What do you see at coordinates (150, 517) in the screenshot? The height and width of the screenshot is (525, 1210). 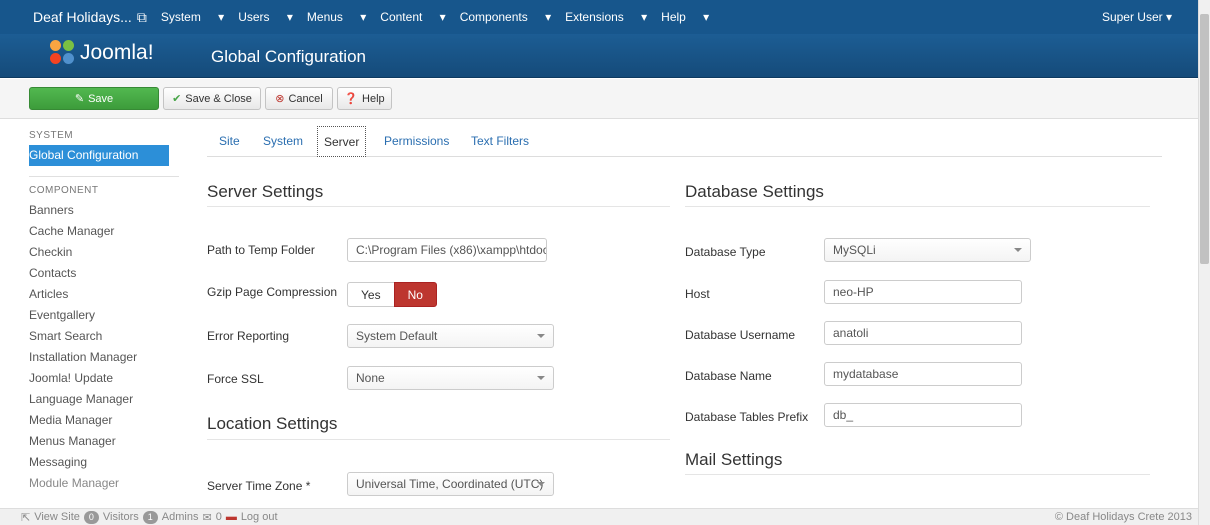 I see `admins-count-badge: 1` at bounding box center [150, 517].